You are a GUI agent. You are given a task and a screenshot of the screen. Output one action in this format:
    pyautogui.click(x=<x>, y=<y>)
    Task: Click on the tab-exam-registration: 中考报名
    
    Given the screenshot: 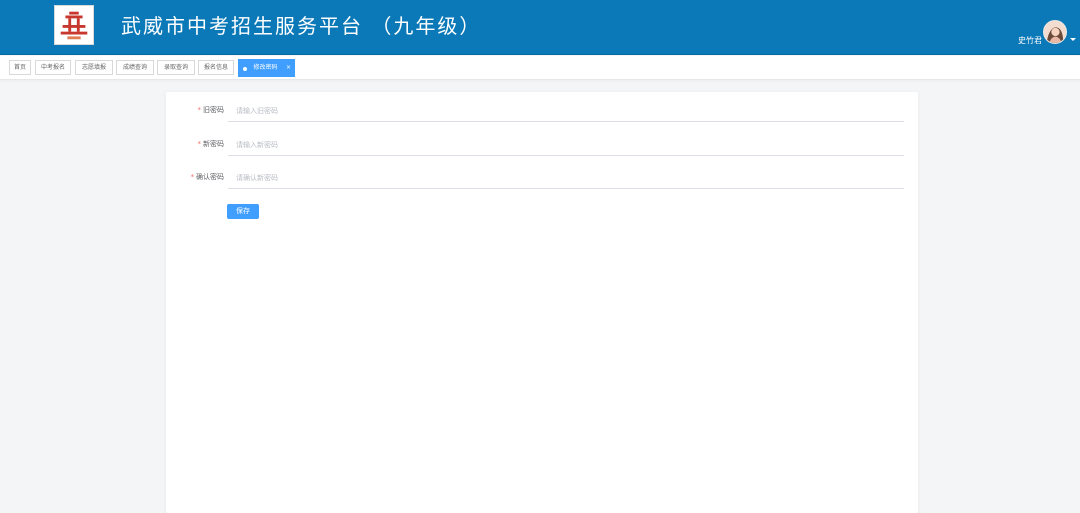 What is the action you would take?
    pyautogui.click(x=53, y=67)
    